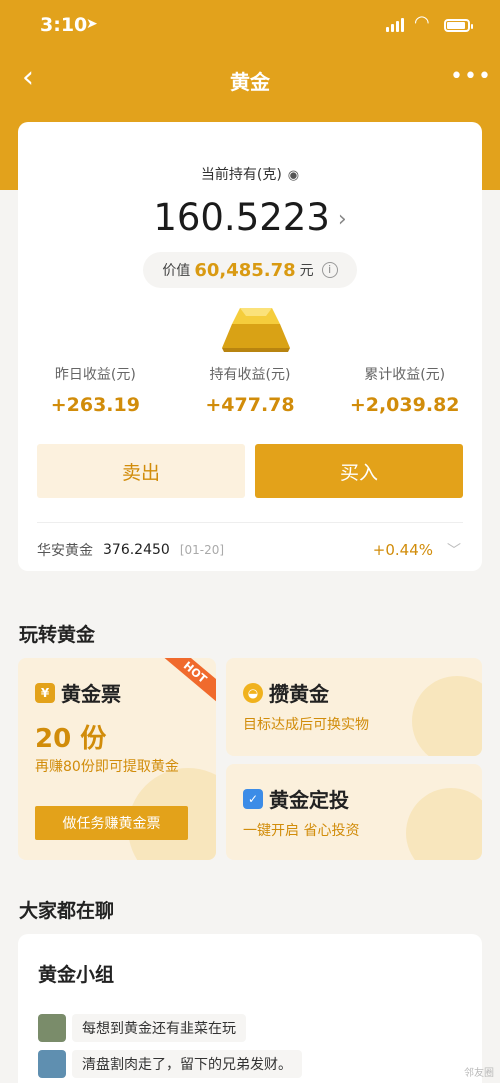 The width and height of the screenshot is (500, 1083). What do you see at coordinates (141, 471) in the screenshot?
I see `sell-button: 卖出` at bounding box center [141, 471].